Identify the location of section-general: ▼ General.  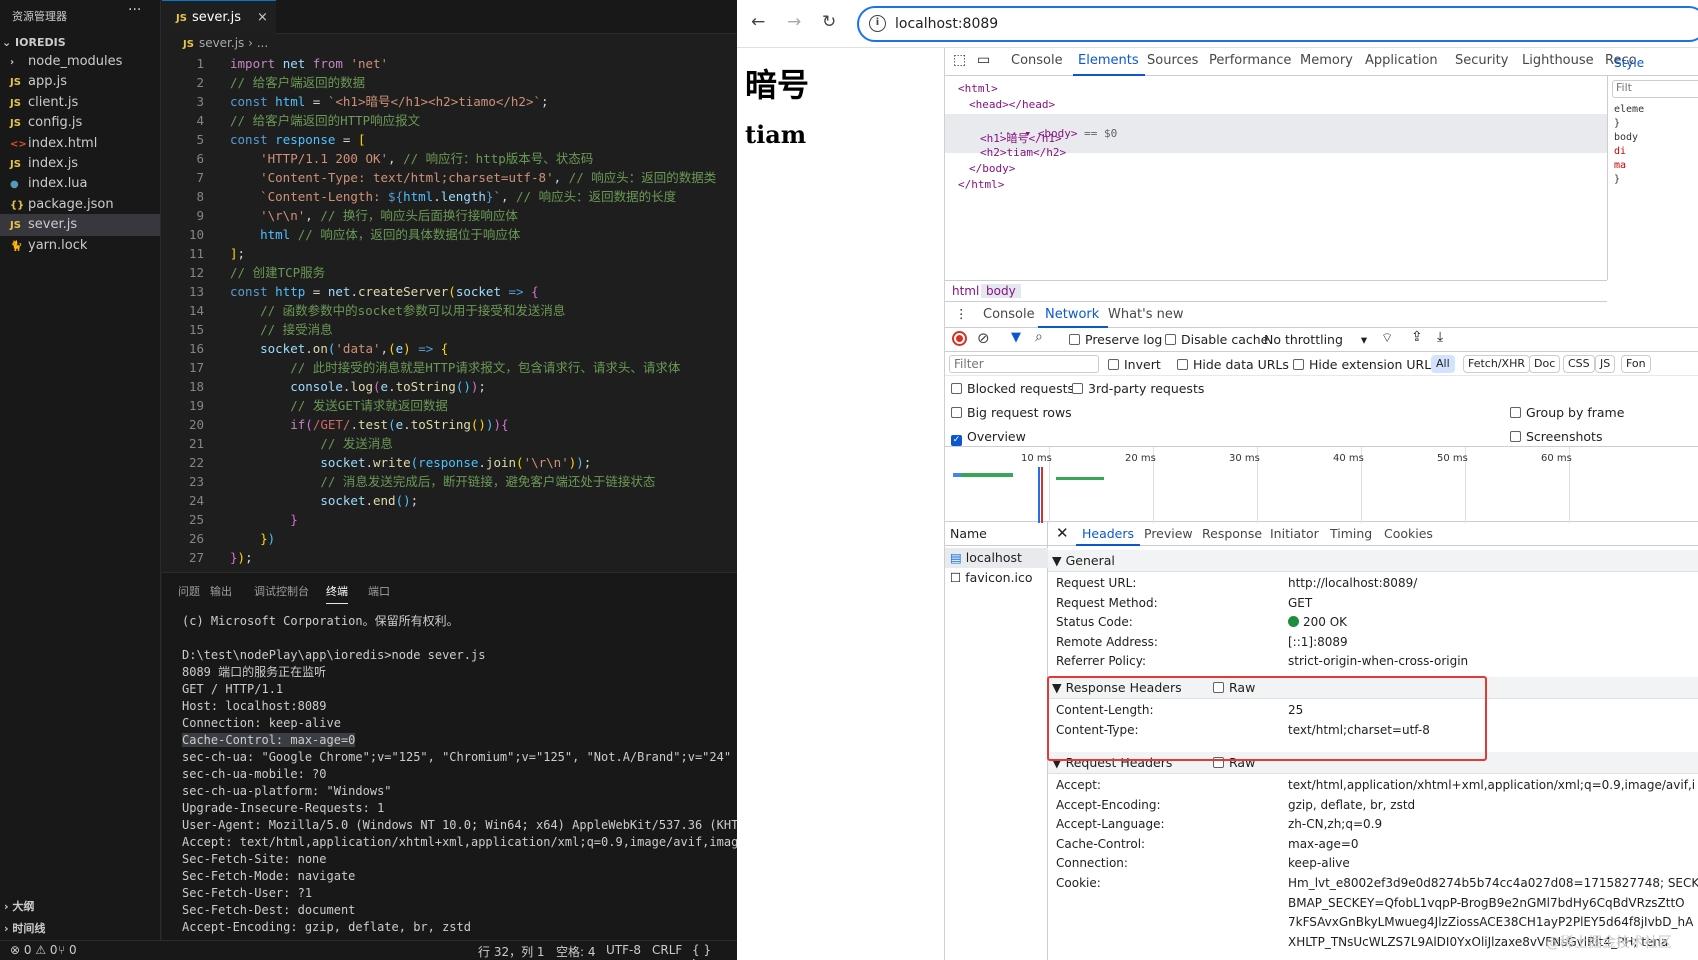
(1373, 561).